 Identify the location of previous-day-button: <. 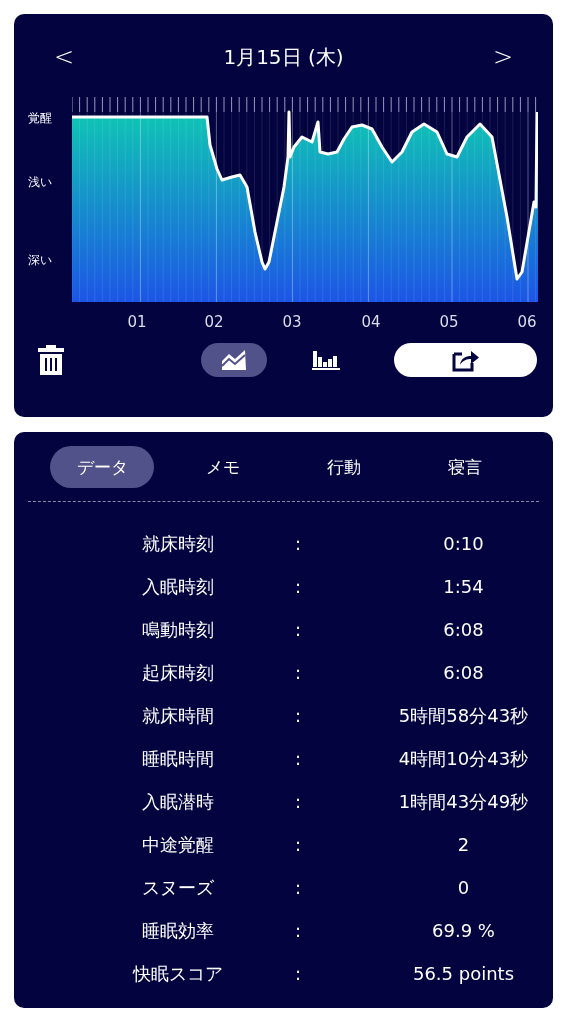
(64, 57).